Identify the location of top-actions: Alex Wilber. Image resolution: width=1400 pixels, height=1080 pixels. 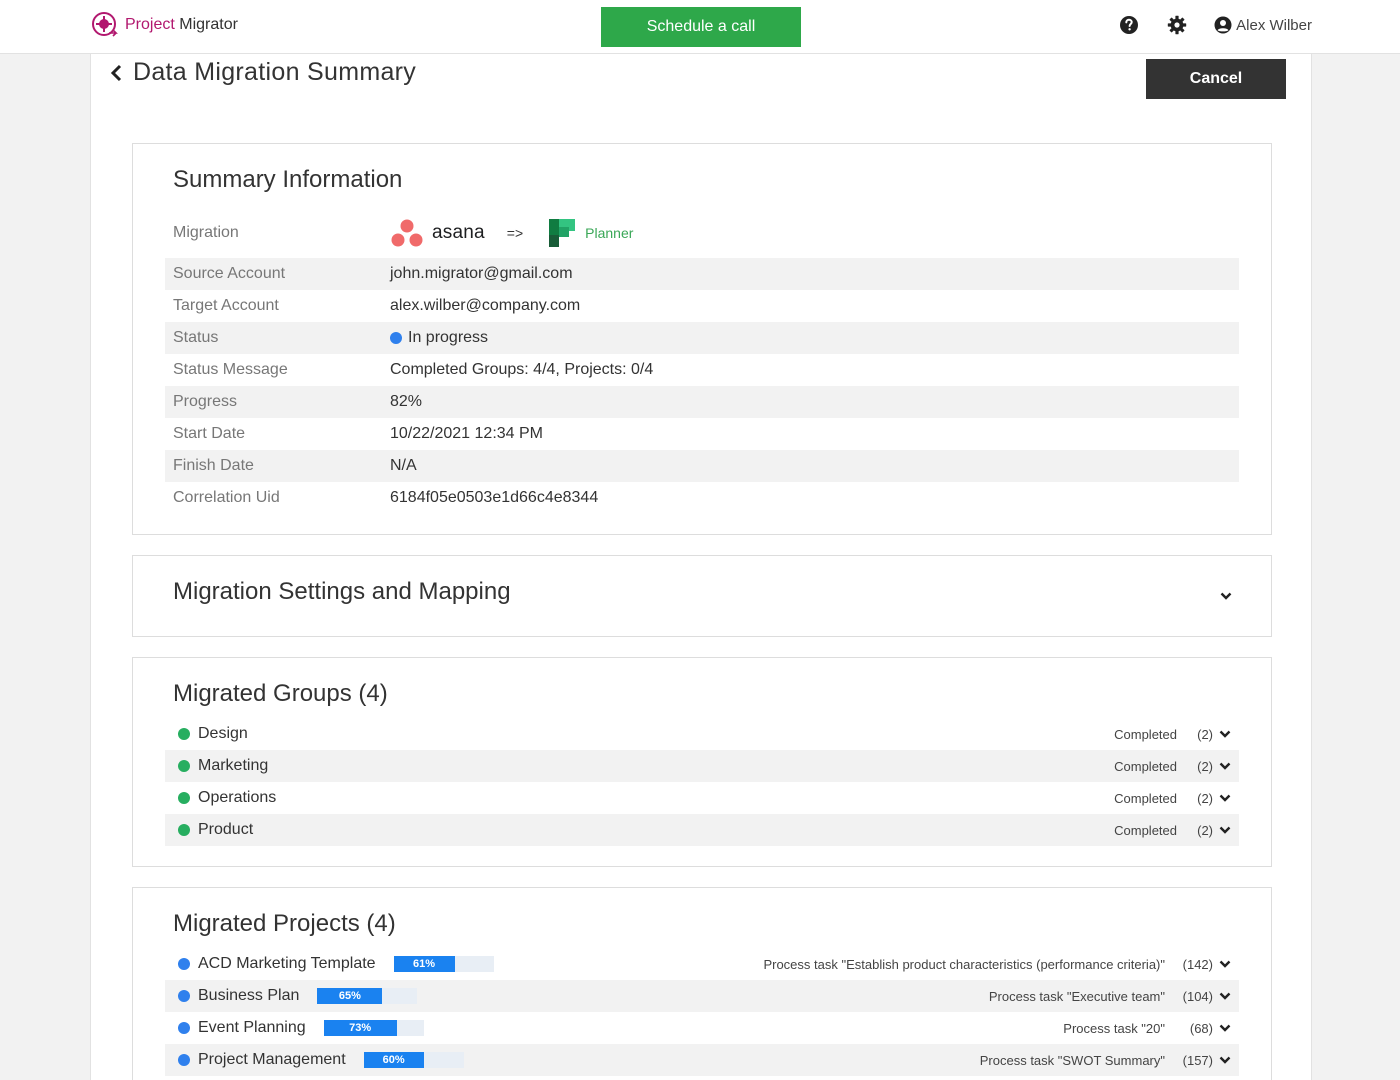
(1215, 25).